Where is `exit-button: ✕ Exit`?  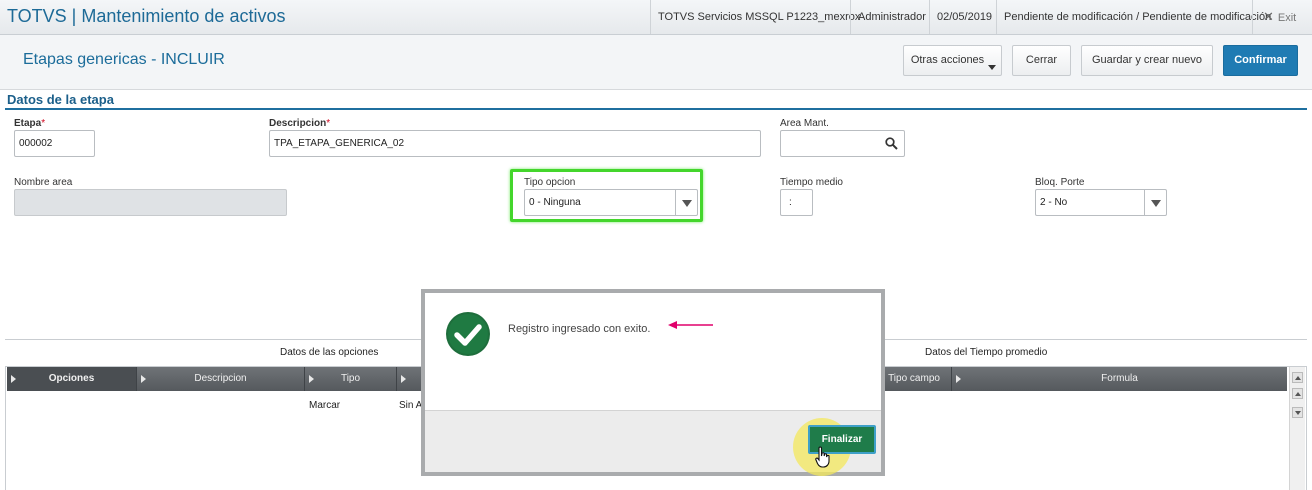
exit-button: ✕ Exit is located at coordinates (1282, 17).